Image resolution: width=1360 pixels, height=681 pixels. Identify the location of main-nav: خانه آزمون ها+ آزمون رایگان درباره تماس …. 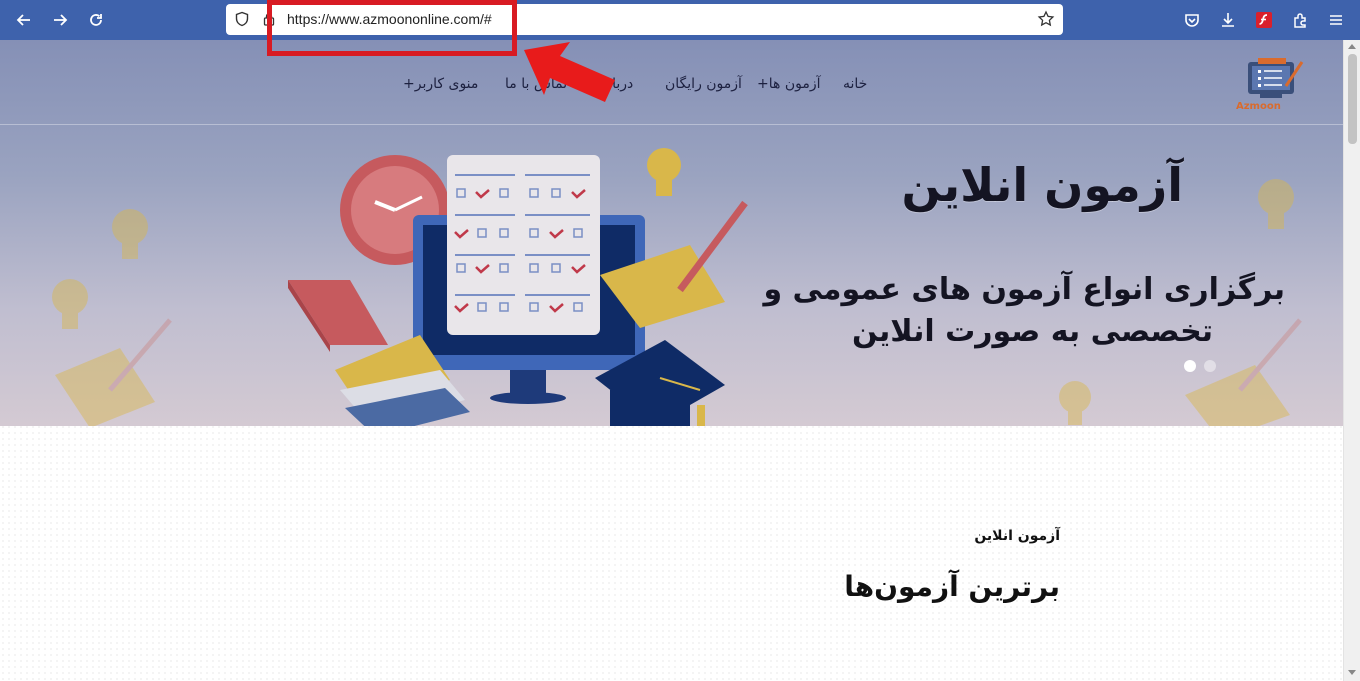
(671, 82).